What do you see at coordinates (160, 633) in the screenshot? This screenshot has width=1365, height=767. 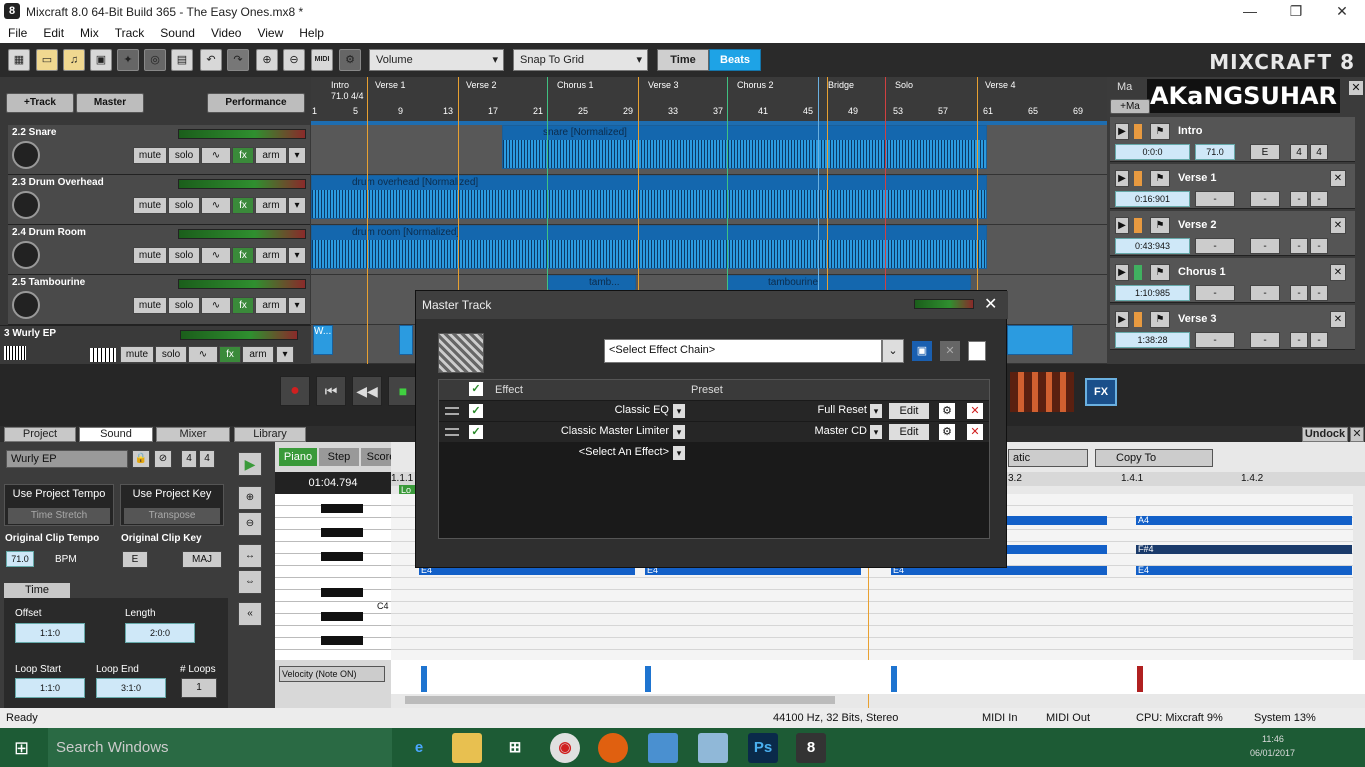 I see `length-field: 2:0:0` at bounding box center [160, 633].